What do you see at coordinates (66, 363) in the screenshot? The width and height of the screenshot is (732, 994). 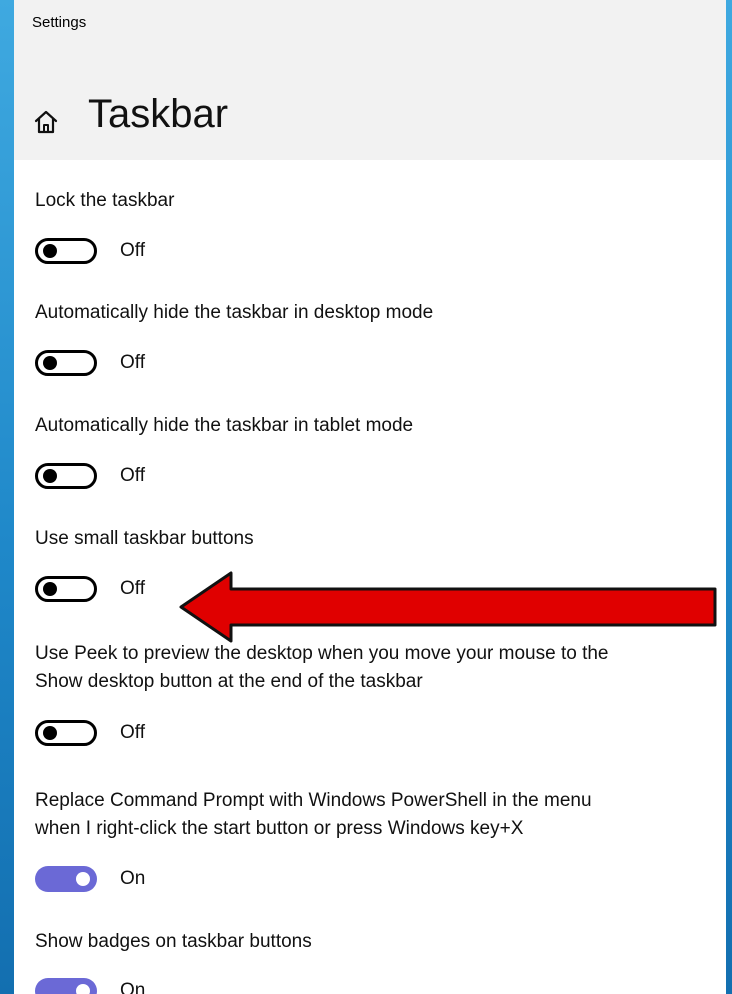 I see `autohide-desktop-toggle` at bounding box center [66, 363].